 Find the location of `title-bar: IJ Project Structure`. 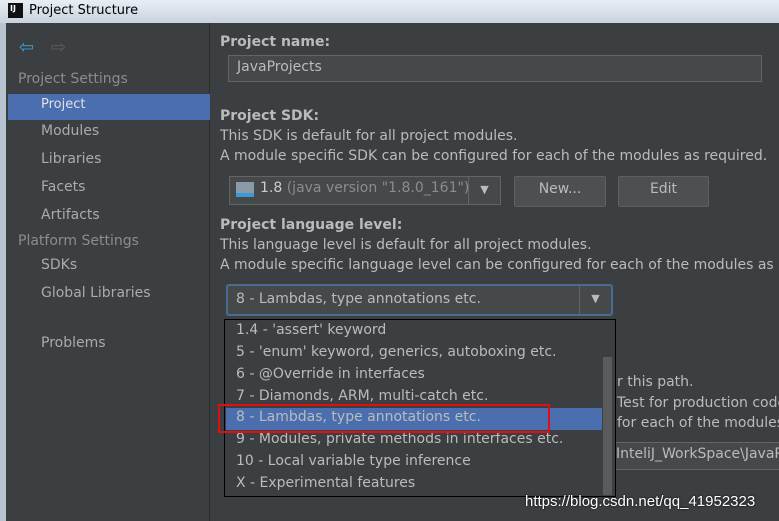

title-bar: IJ Project Structure is located at coordinates (389, 11).